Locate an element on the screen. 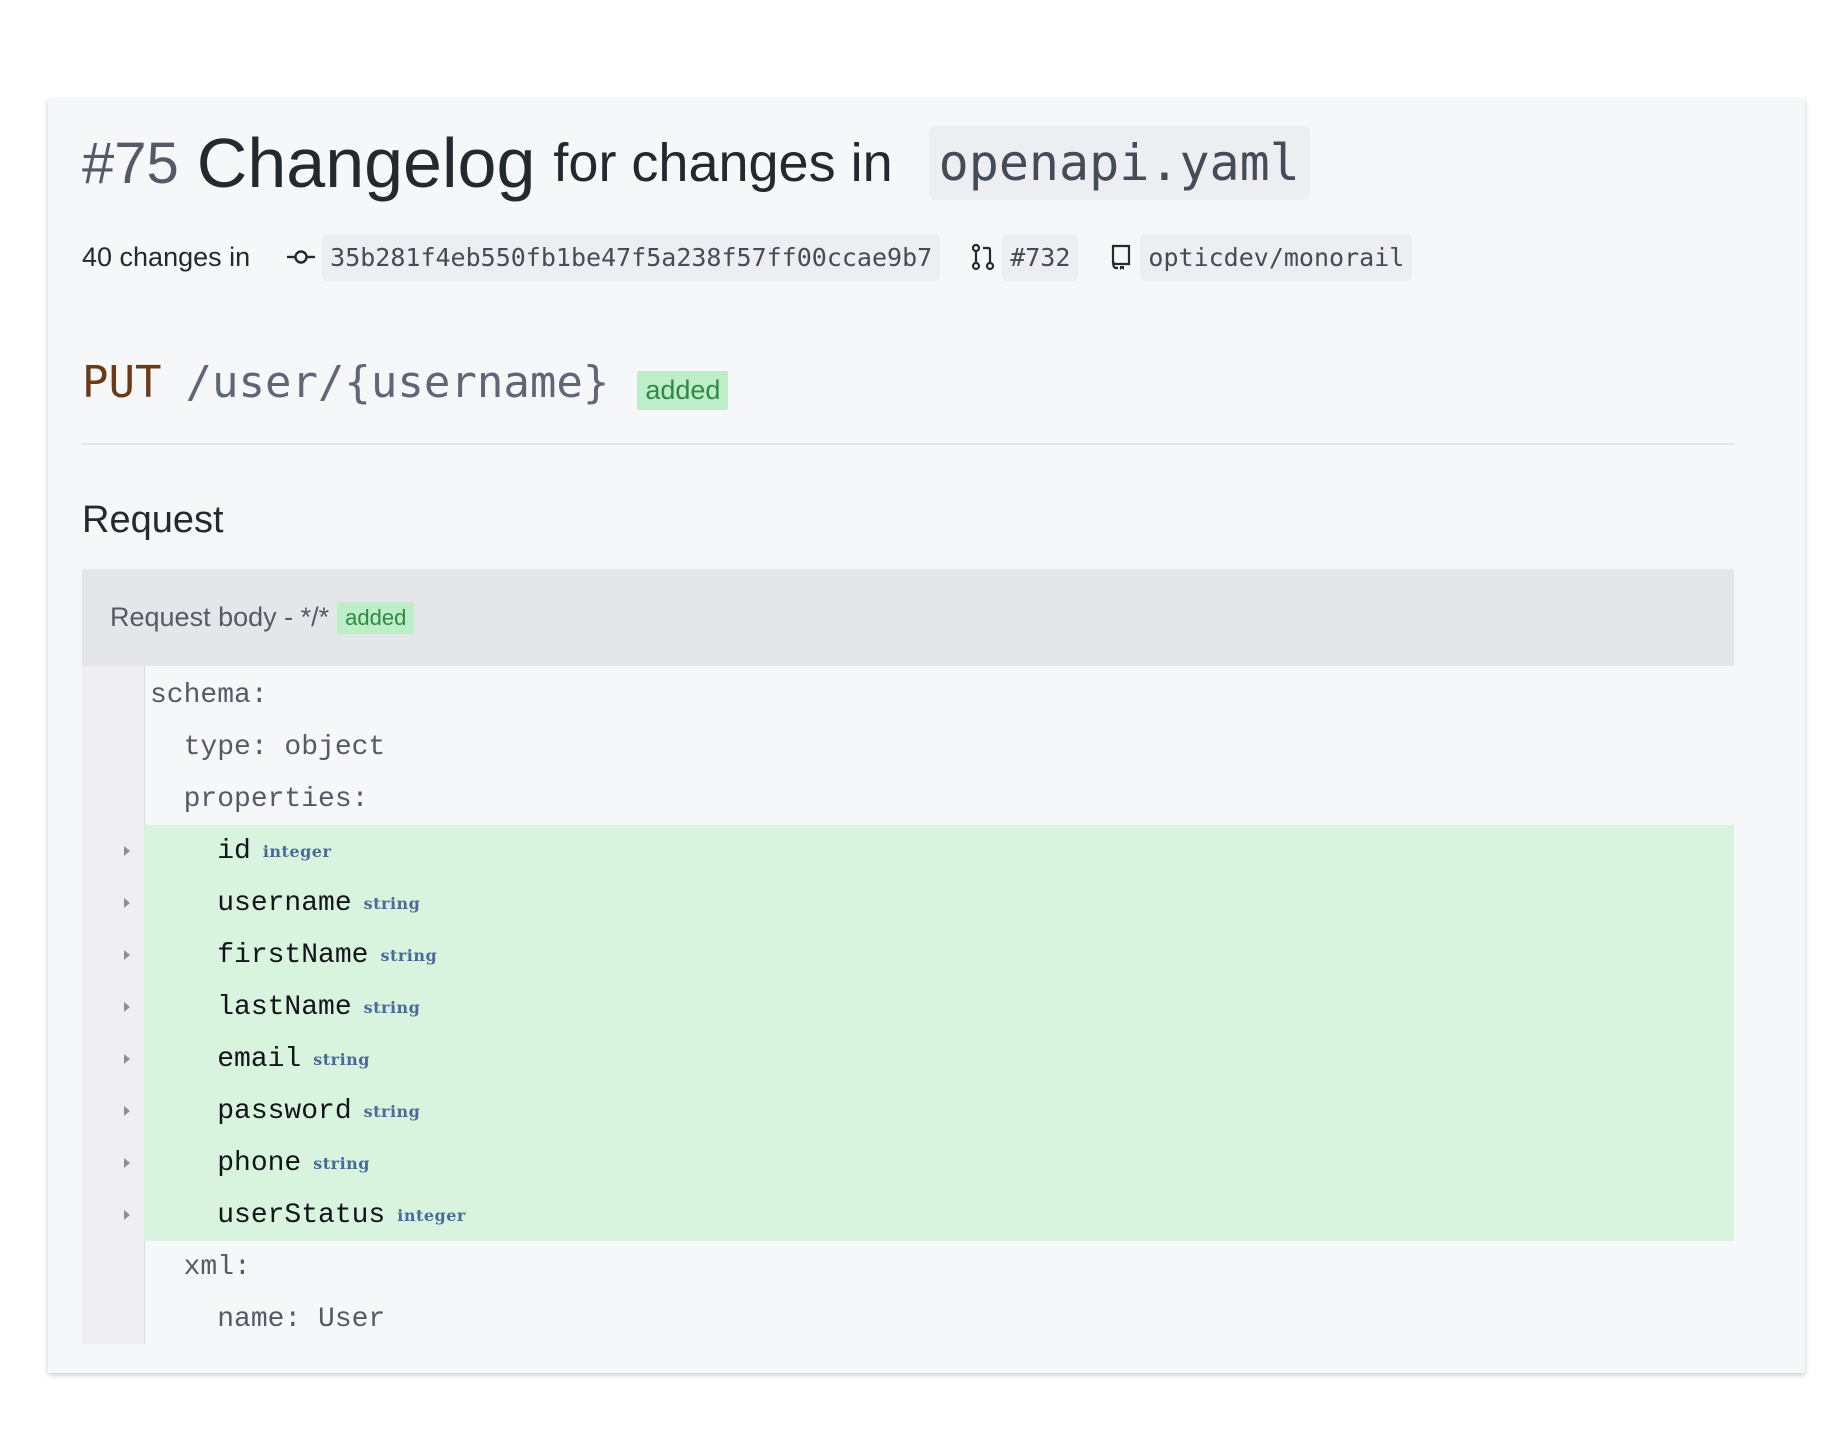  code-text: name: User is located at coordinates (268, 1319).